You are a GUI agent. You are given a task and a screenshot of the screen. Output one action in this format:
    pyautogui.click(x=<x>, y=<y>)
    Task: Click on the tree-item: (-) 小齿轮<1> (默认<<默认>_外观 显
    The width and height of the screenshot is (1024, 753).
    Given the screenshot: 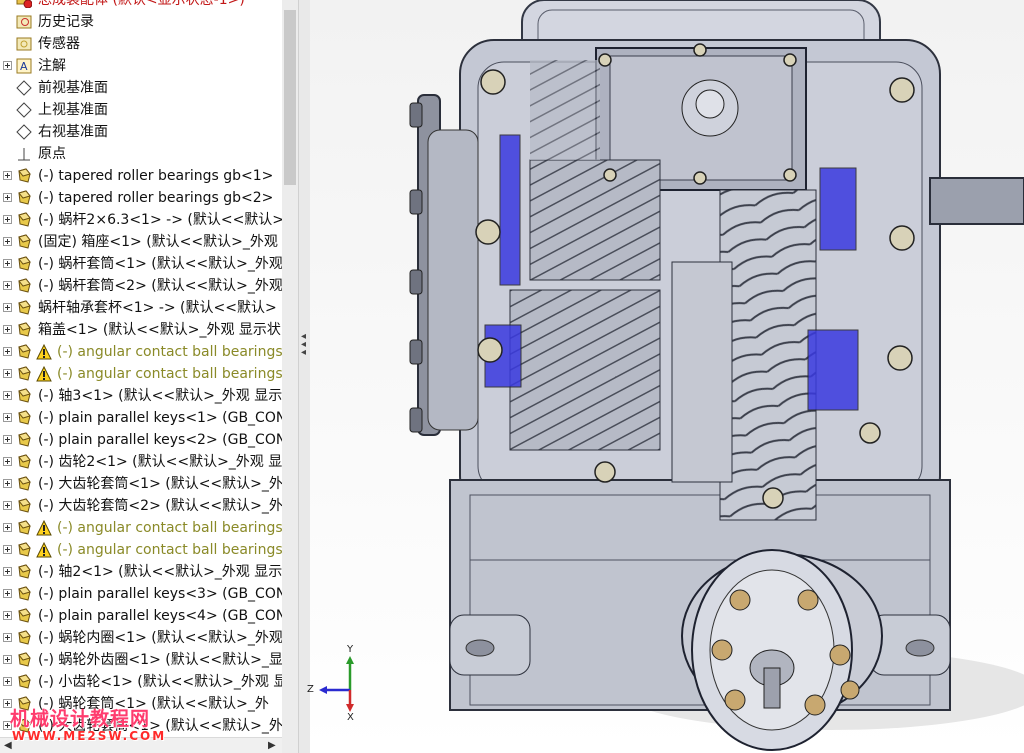 What is the action you would take?
    pyautogui.click(x=143, y=682)
    